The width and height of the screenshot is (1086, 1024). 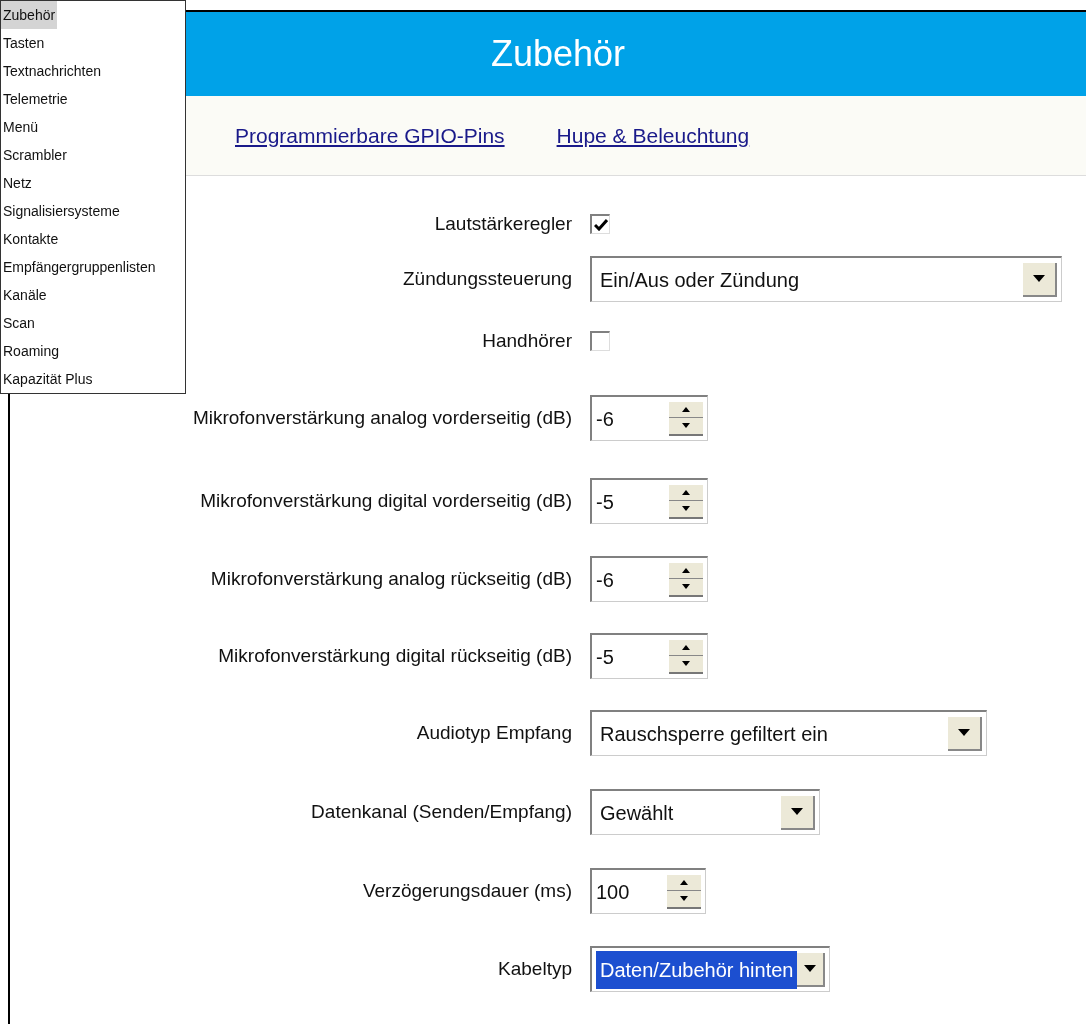 I want to click on field-label: Handhörer, so click(x=527, y=340).